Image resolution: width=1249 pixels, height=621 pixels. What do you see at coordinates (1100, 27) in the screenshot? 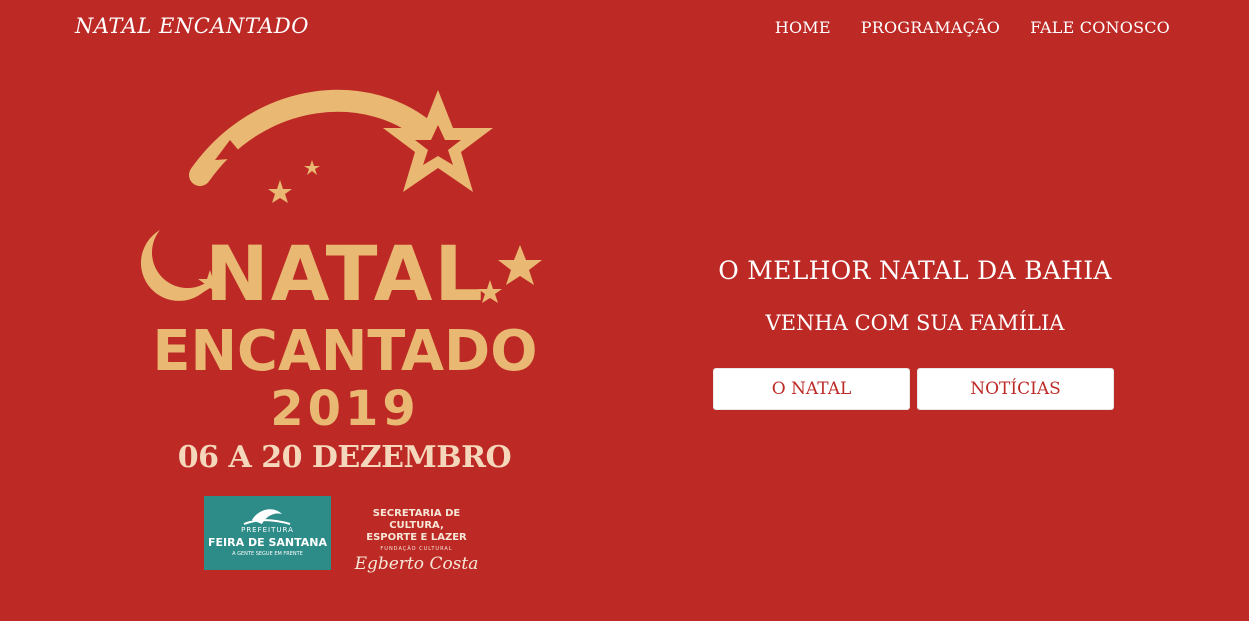
I see `nav-fale-conosco: FALE CONOSCO` at bounding box center [1100, 27].